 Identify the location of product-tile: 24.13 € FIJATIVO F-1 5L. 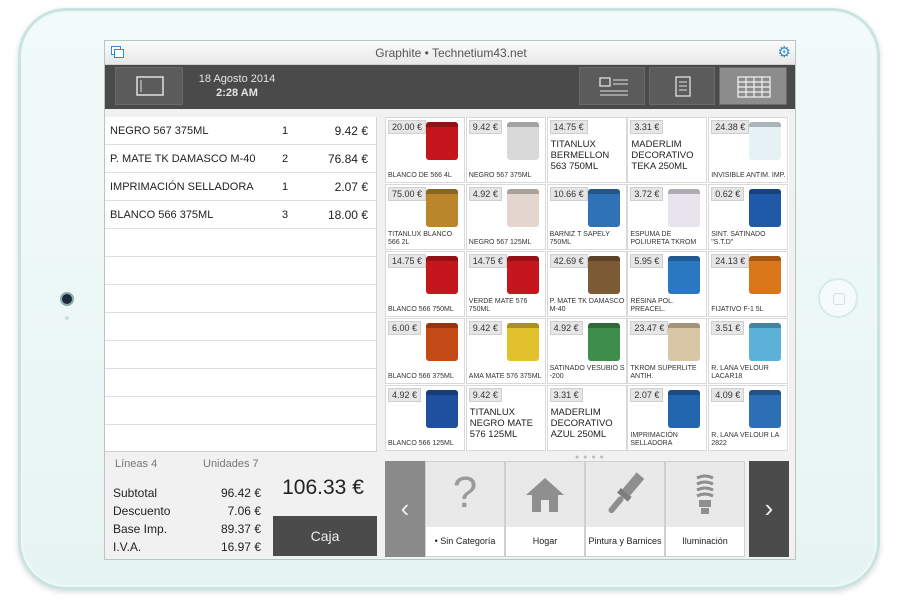
(748, 284).